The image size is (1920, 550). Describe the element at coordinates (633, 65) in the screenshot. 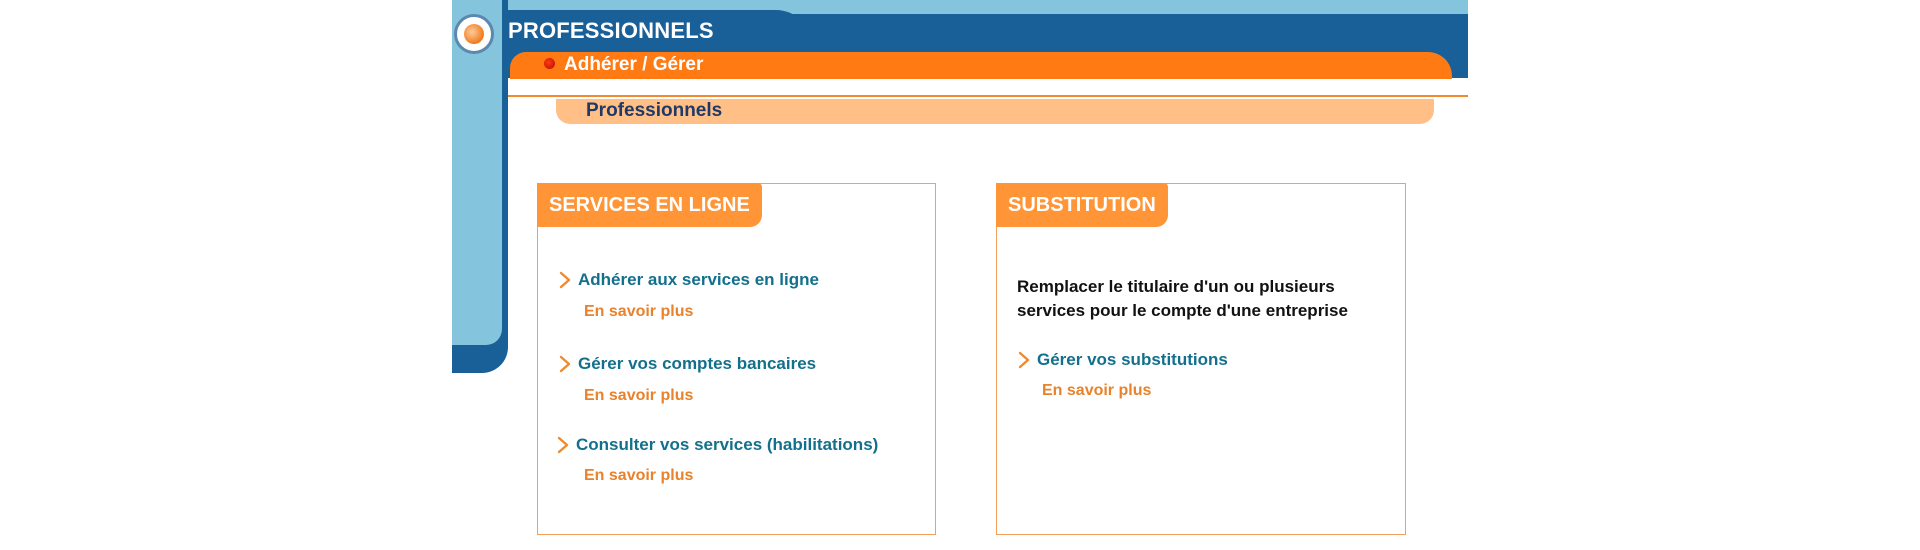

I see `nav-item-adherer-gerer: Adhérer / Gérer` at that location.